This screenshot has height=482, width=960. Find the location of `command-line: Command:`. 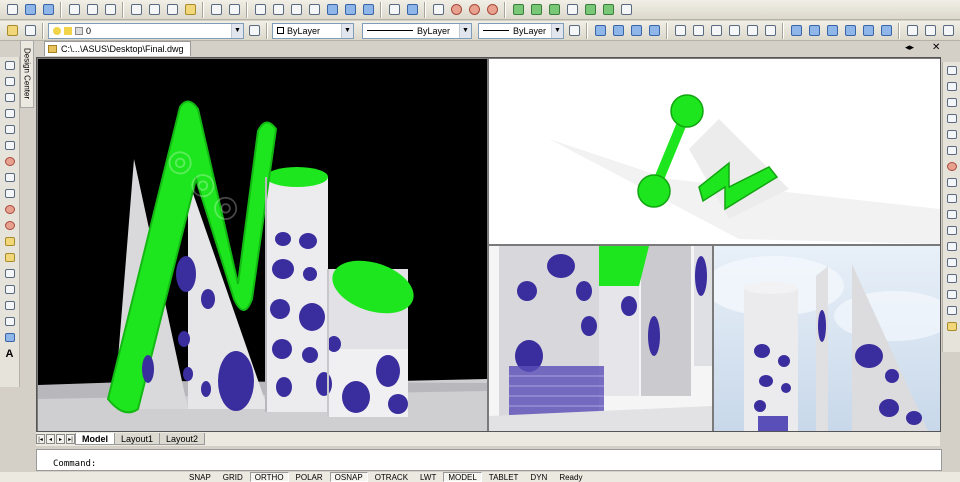

command-line: Command: is located at coordinates (489, 460).